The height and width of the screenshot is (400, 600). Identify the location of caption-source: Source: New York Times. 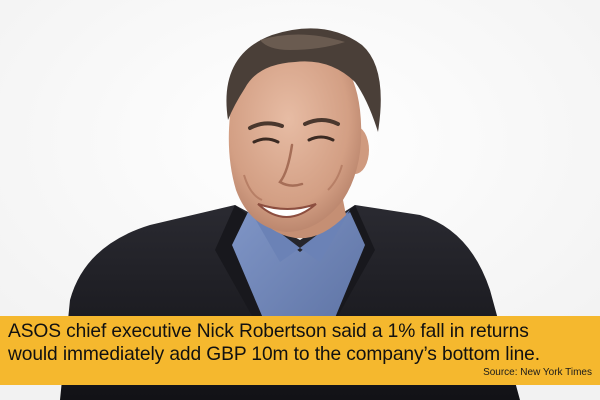
(537, 372).